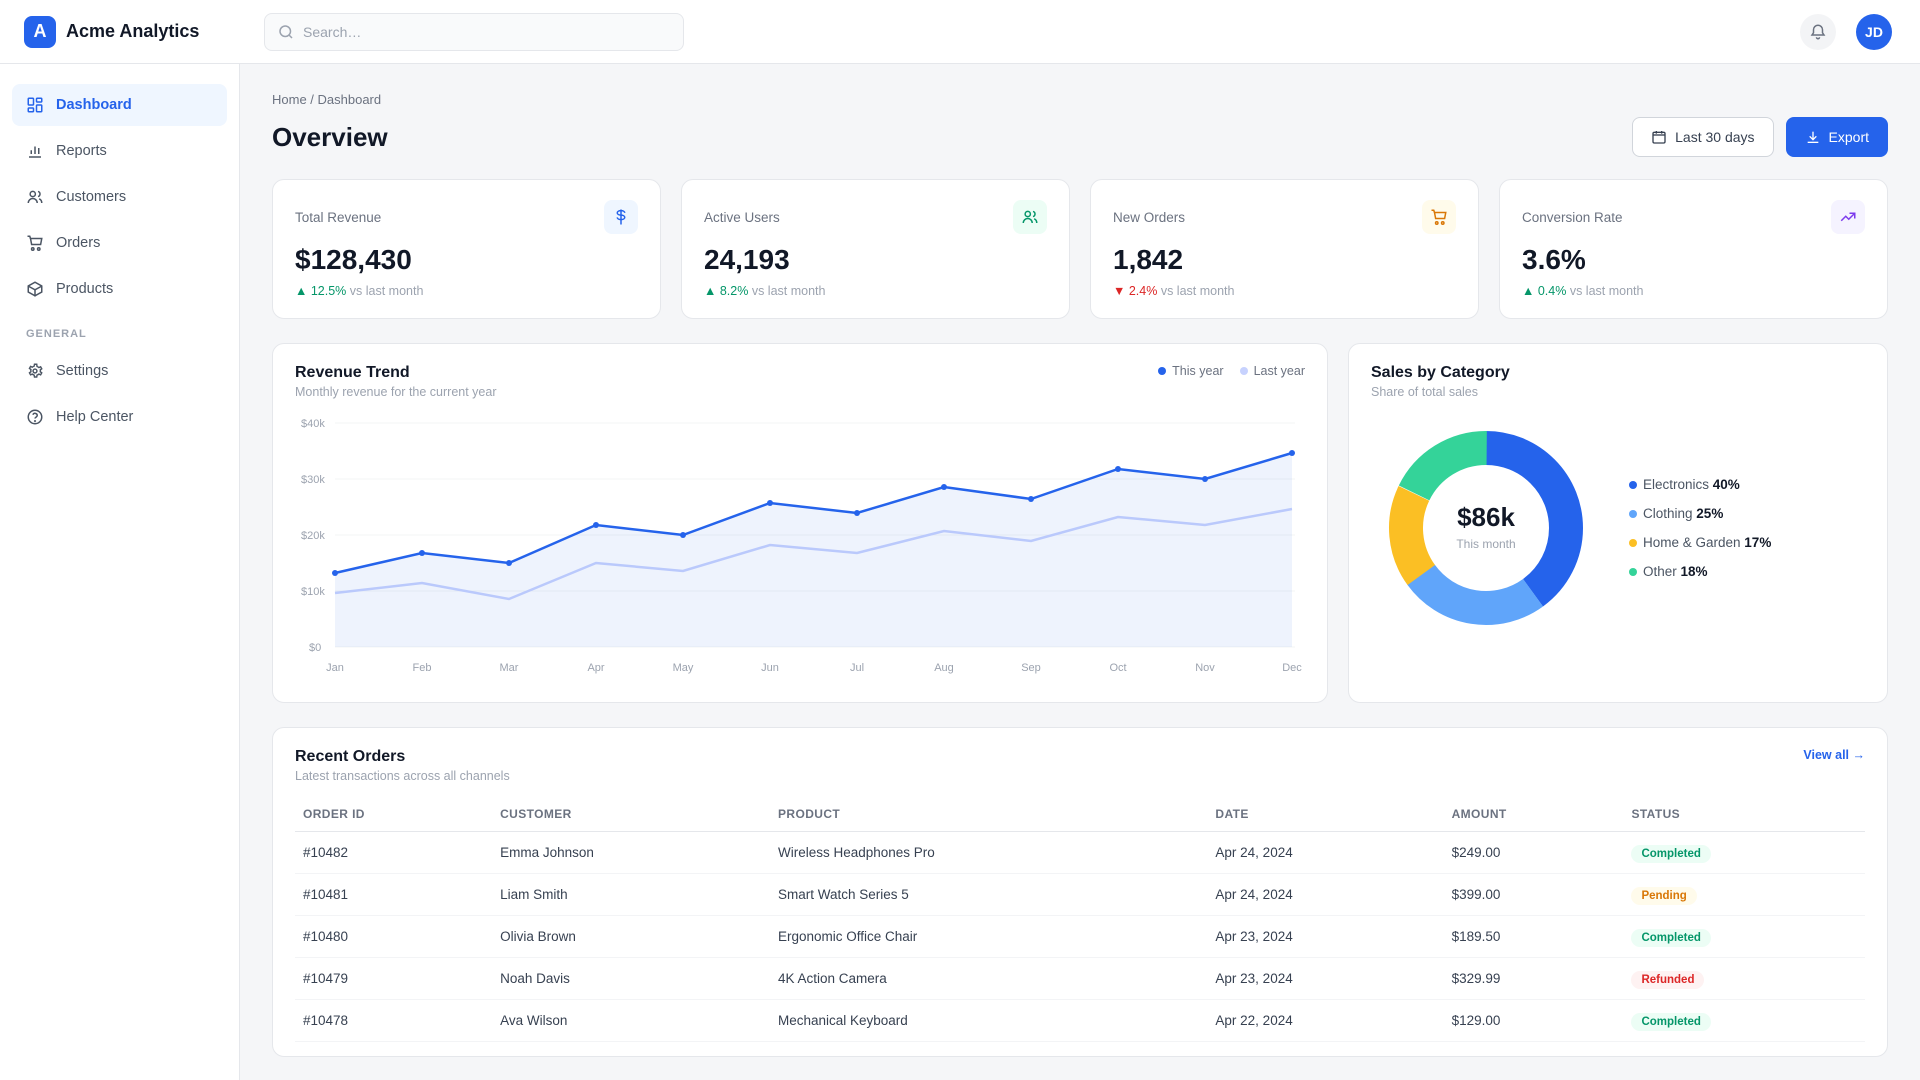  What do you see at coordinates (1292, 668) in the screenshot?
I see `svg-text: Dec` at bounding box center [1292, 668].